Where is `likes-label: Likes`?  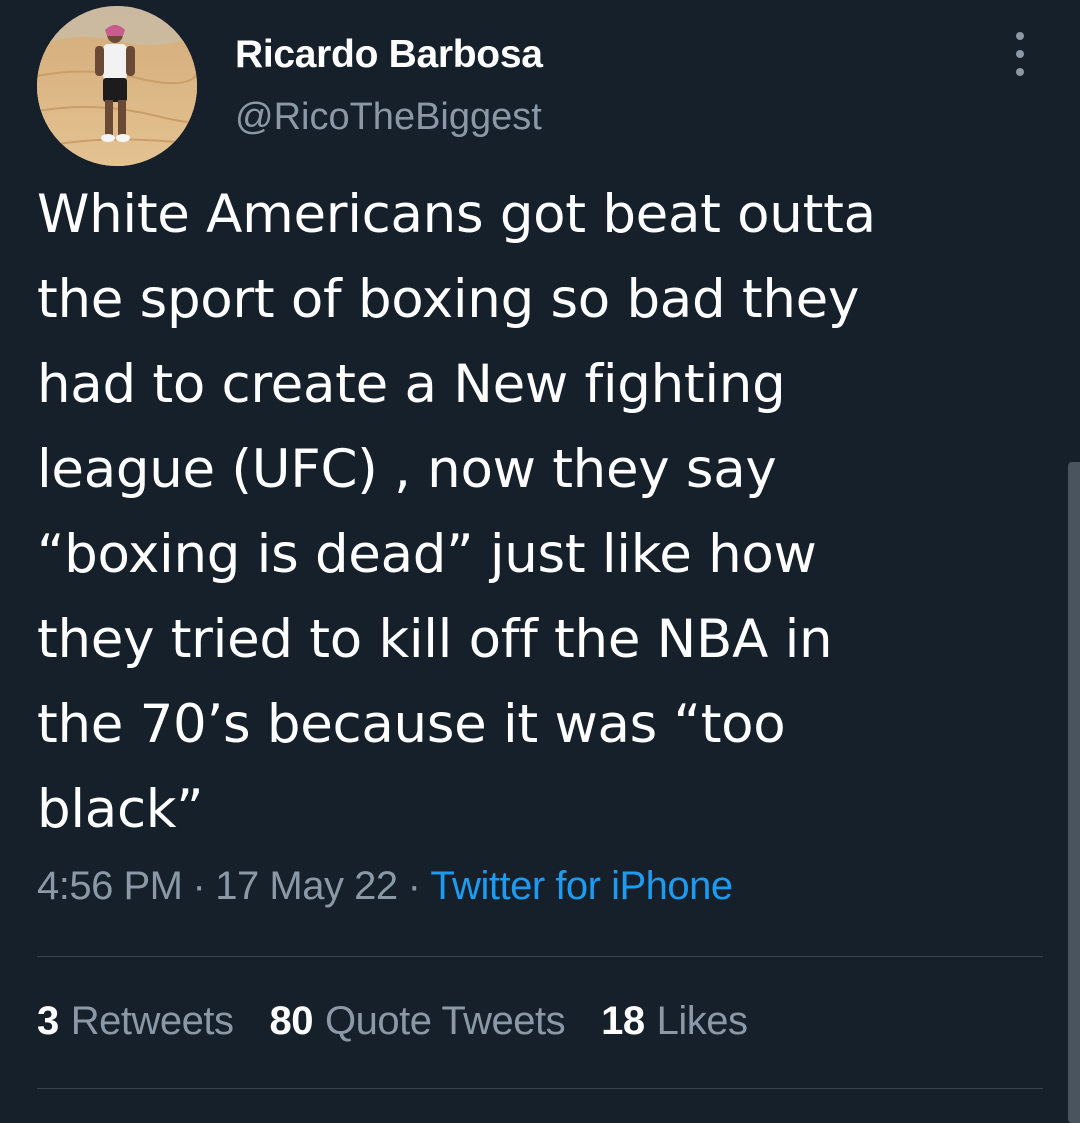
likes-label: Likes is located at coordinates (702, 1021).